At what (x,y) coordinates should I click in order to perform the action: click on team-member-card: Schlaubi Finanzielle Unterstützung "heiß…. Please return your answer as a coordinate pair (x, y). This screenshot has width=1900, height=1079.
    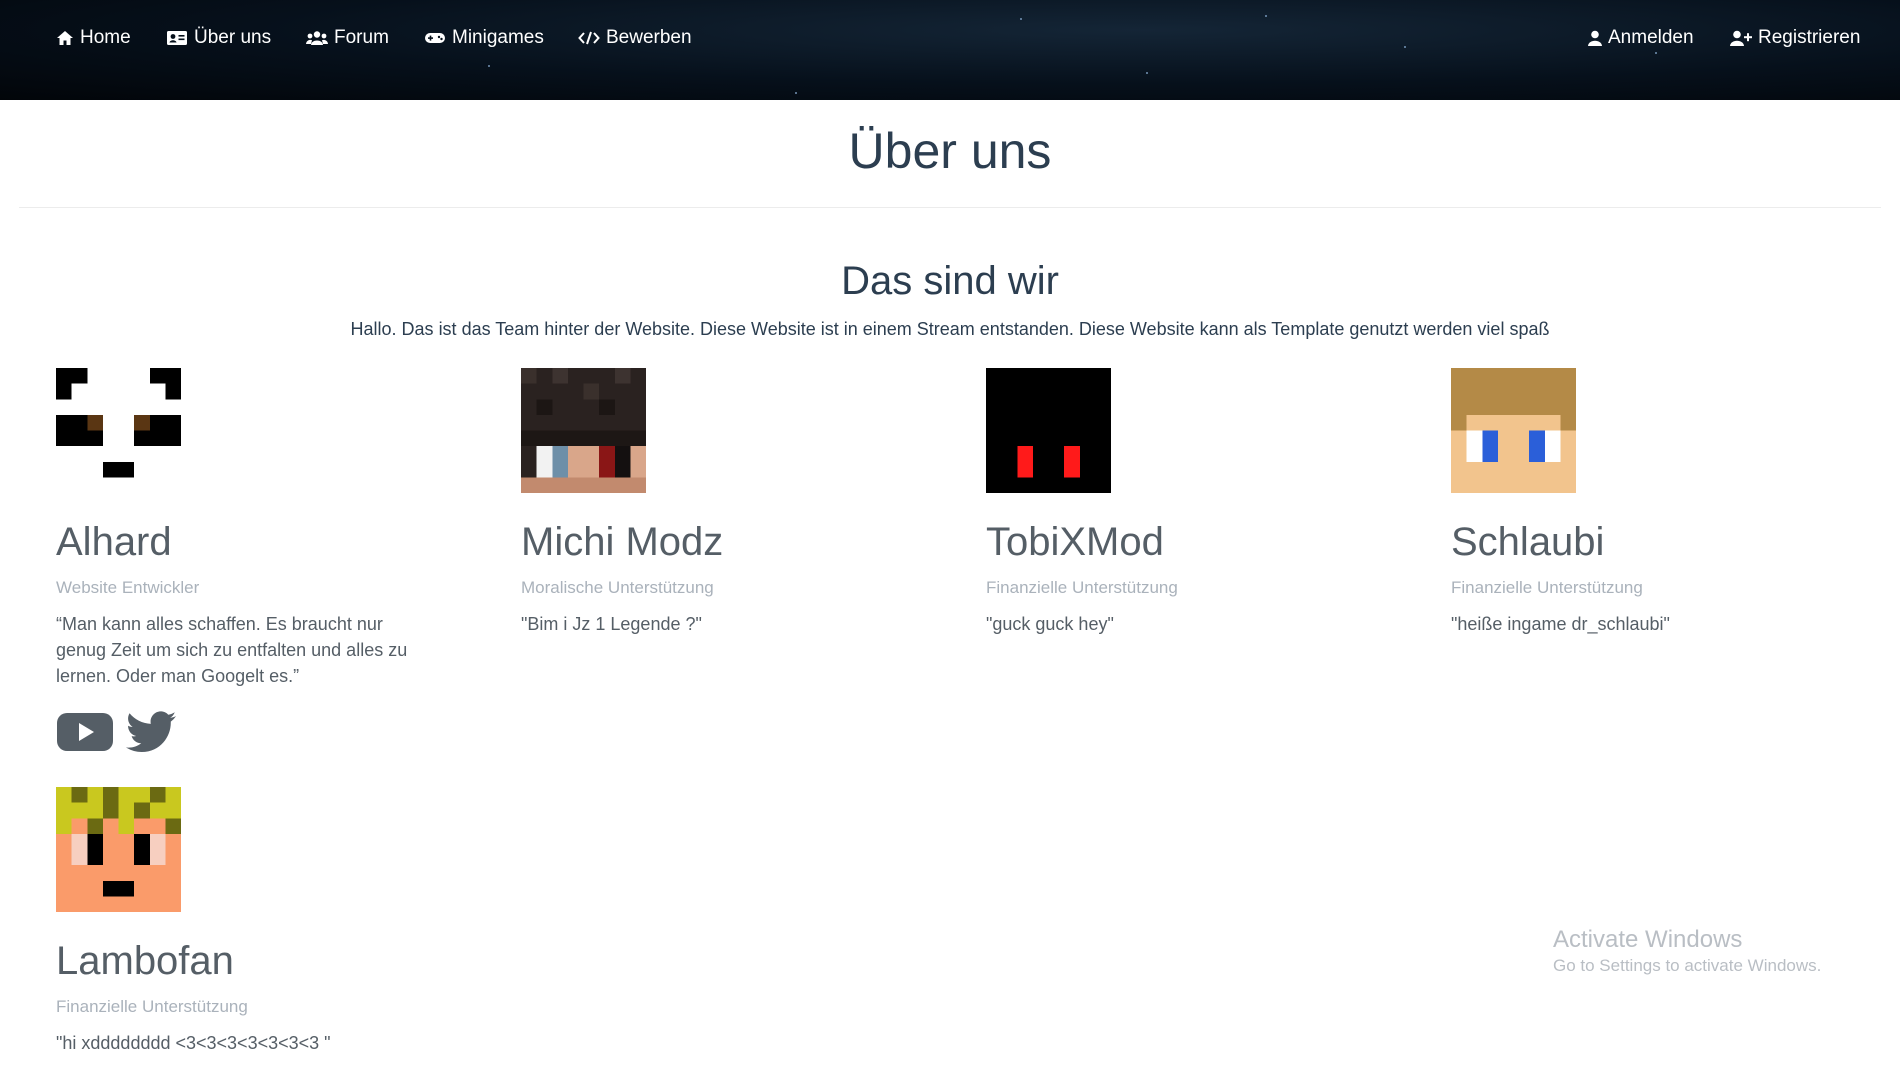
    Looking at the image, I should click on (1641, 502).